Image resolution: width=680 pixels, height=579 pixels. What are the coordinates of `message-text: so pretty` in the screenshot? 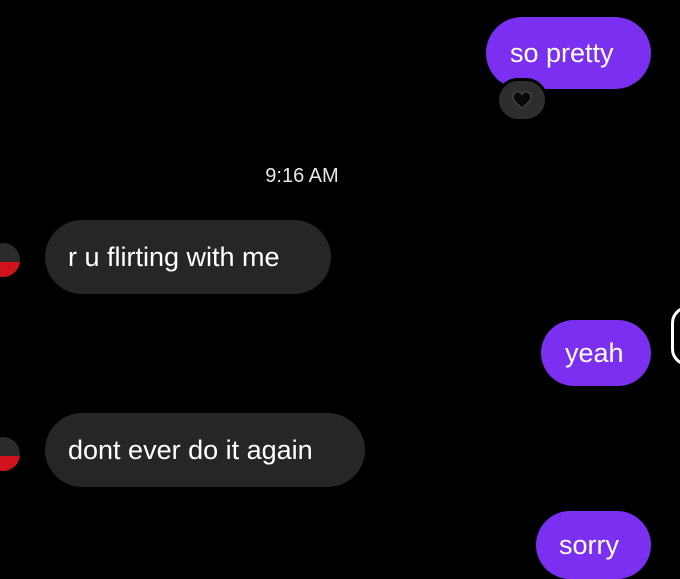 It's located at (562, 52).